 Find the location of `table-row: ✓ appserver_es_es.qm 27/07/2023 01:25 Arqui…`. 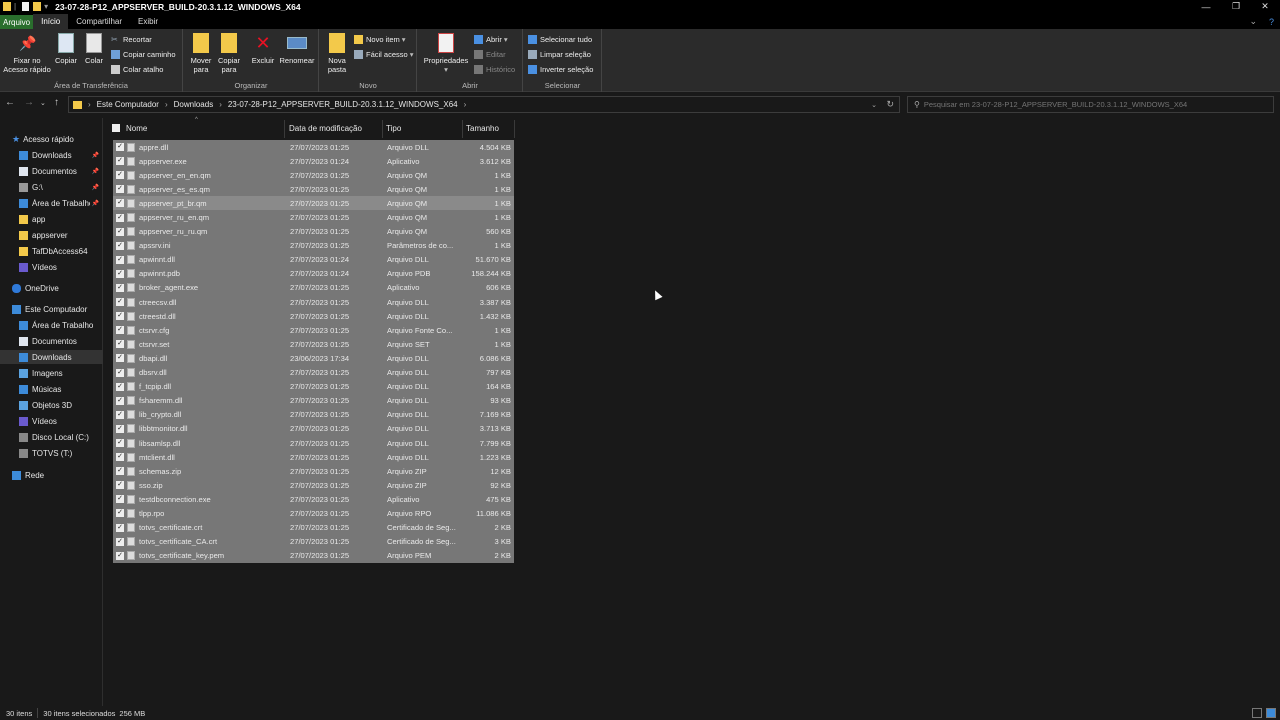

table-row: ✓ appserver_es_es.qm 27/07/2023 01:25 Arqui… is located at coordinates (313, 189).